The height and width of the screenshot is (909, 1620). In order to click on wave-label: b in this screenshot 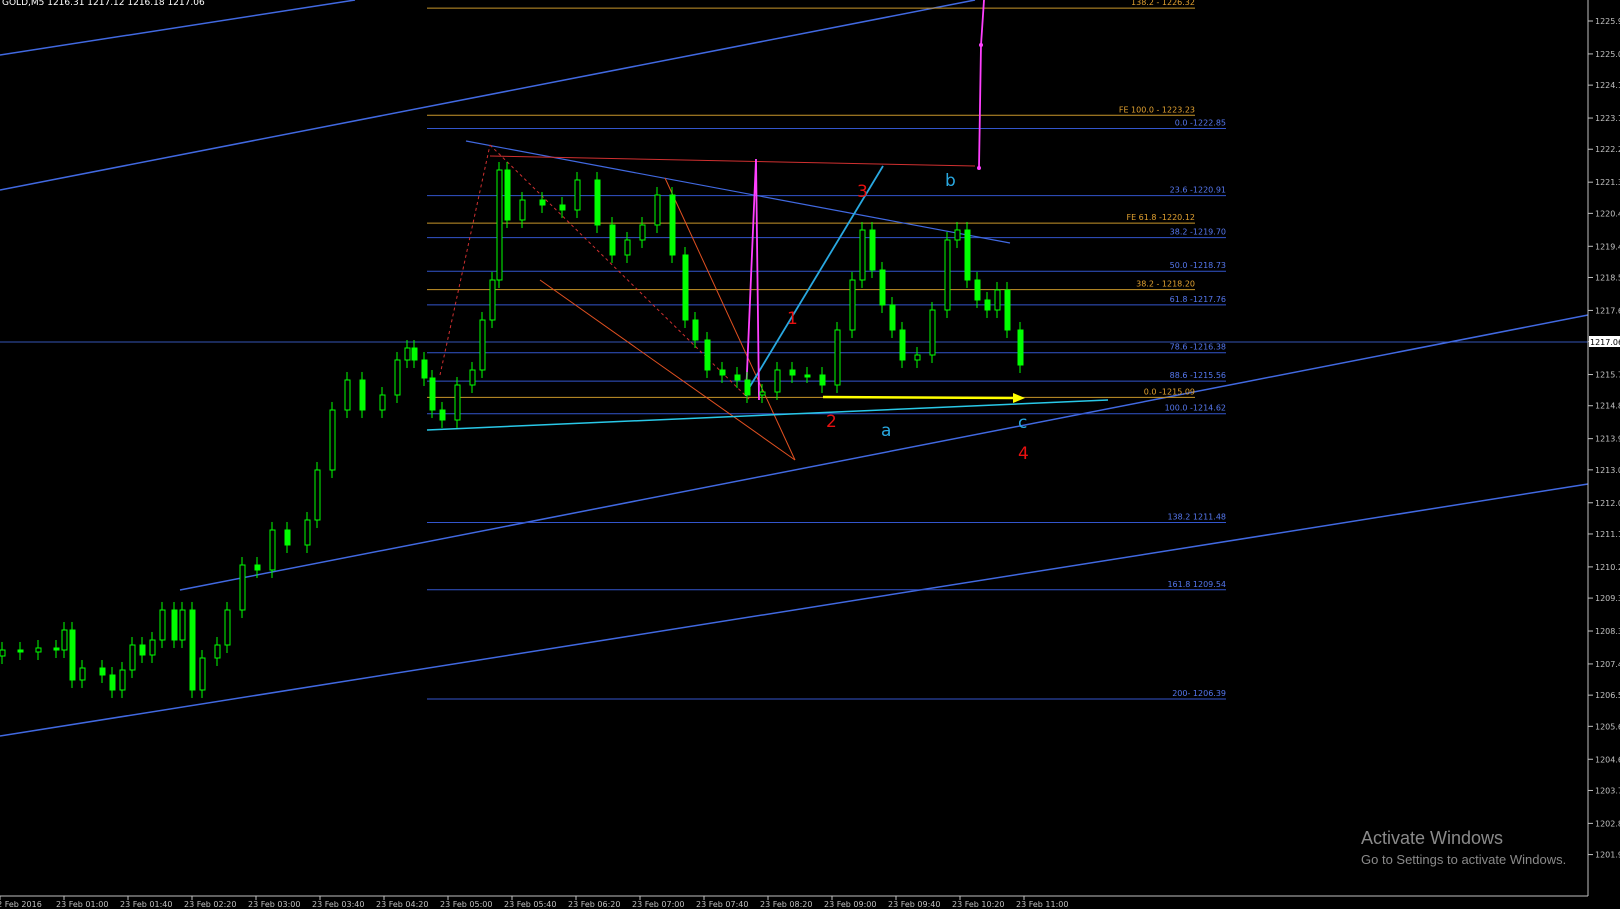, I will do `click(950, 181)`.